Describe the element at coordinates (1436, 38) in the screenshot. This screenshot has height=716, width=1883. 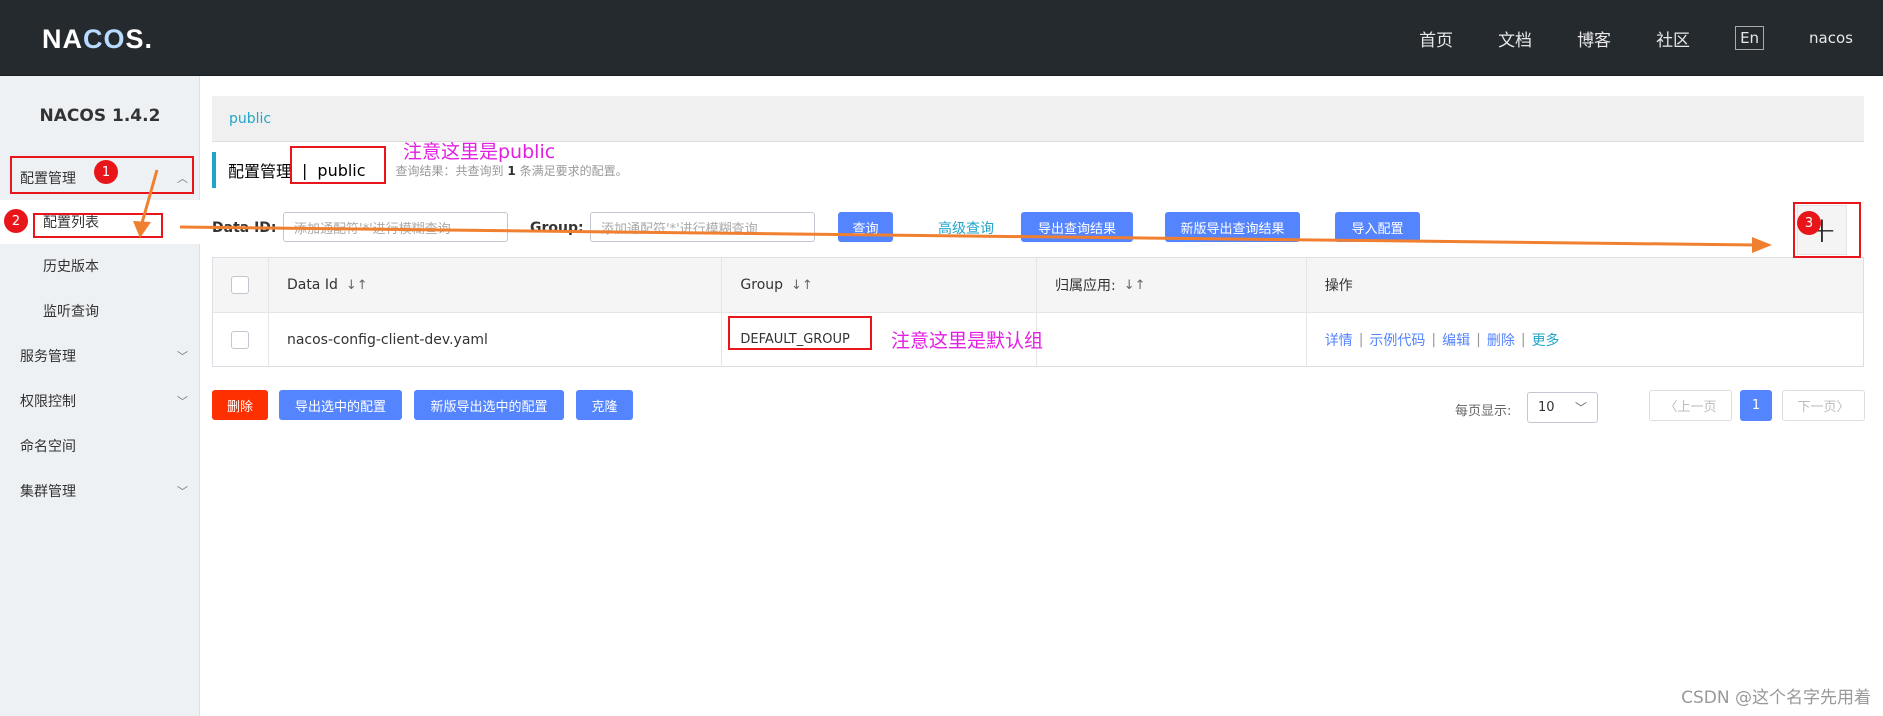
I see `nav-home: 首页` at that location.